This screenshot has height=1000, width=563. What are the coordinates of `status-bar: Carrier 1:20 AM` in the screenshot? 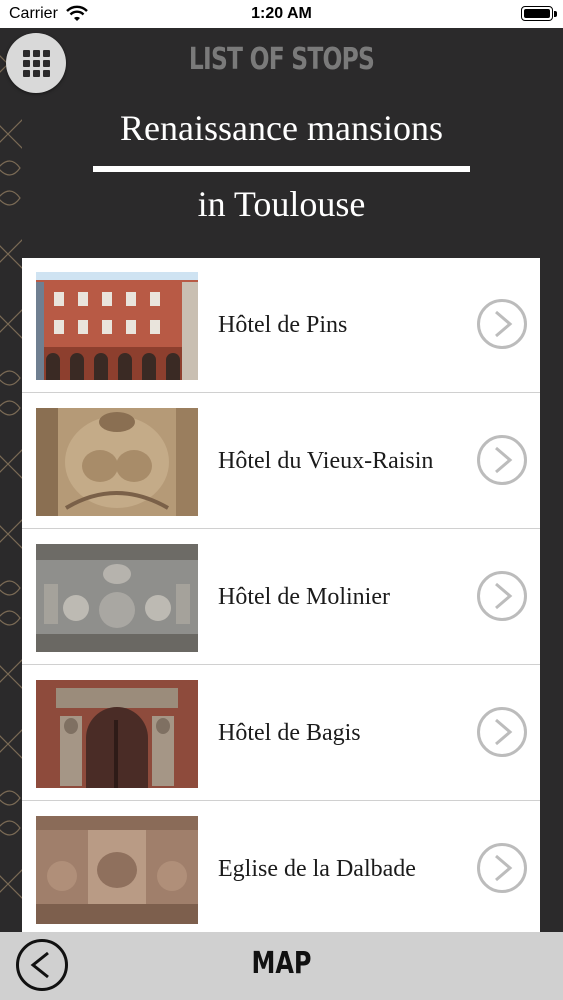 It's located at (281, 14).